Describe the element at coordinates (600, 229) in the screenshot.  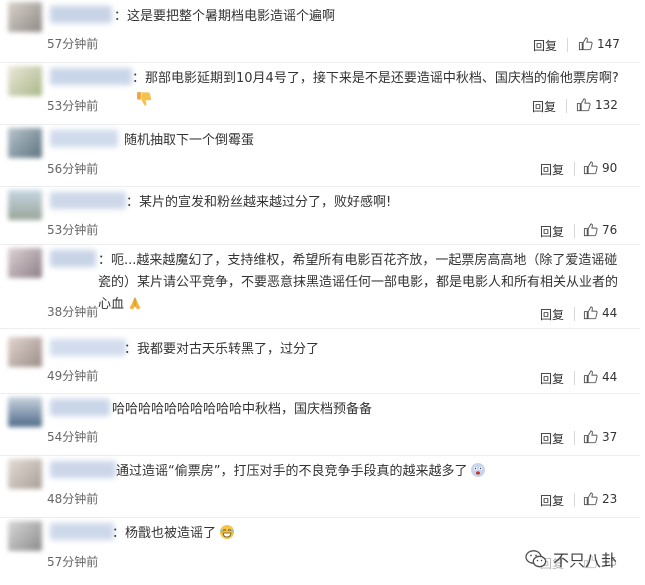
I see `like-button: 76` at that location.